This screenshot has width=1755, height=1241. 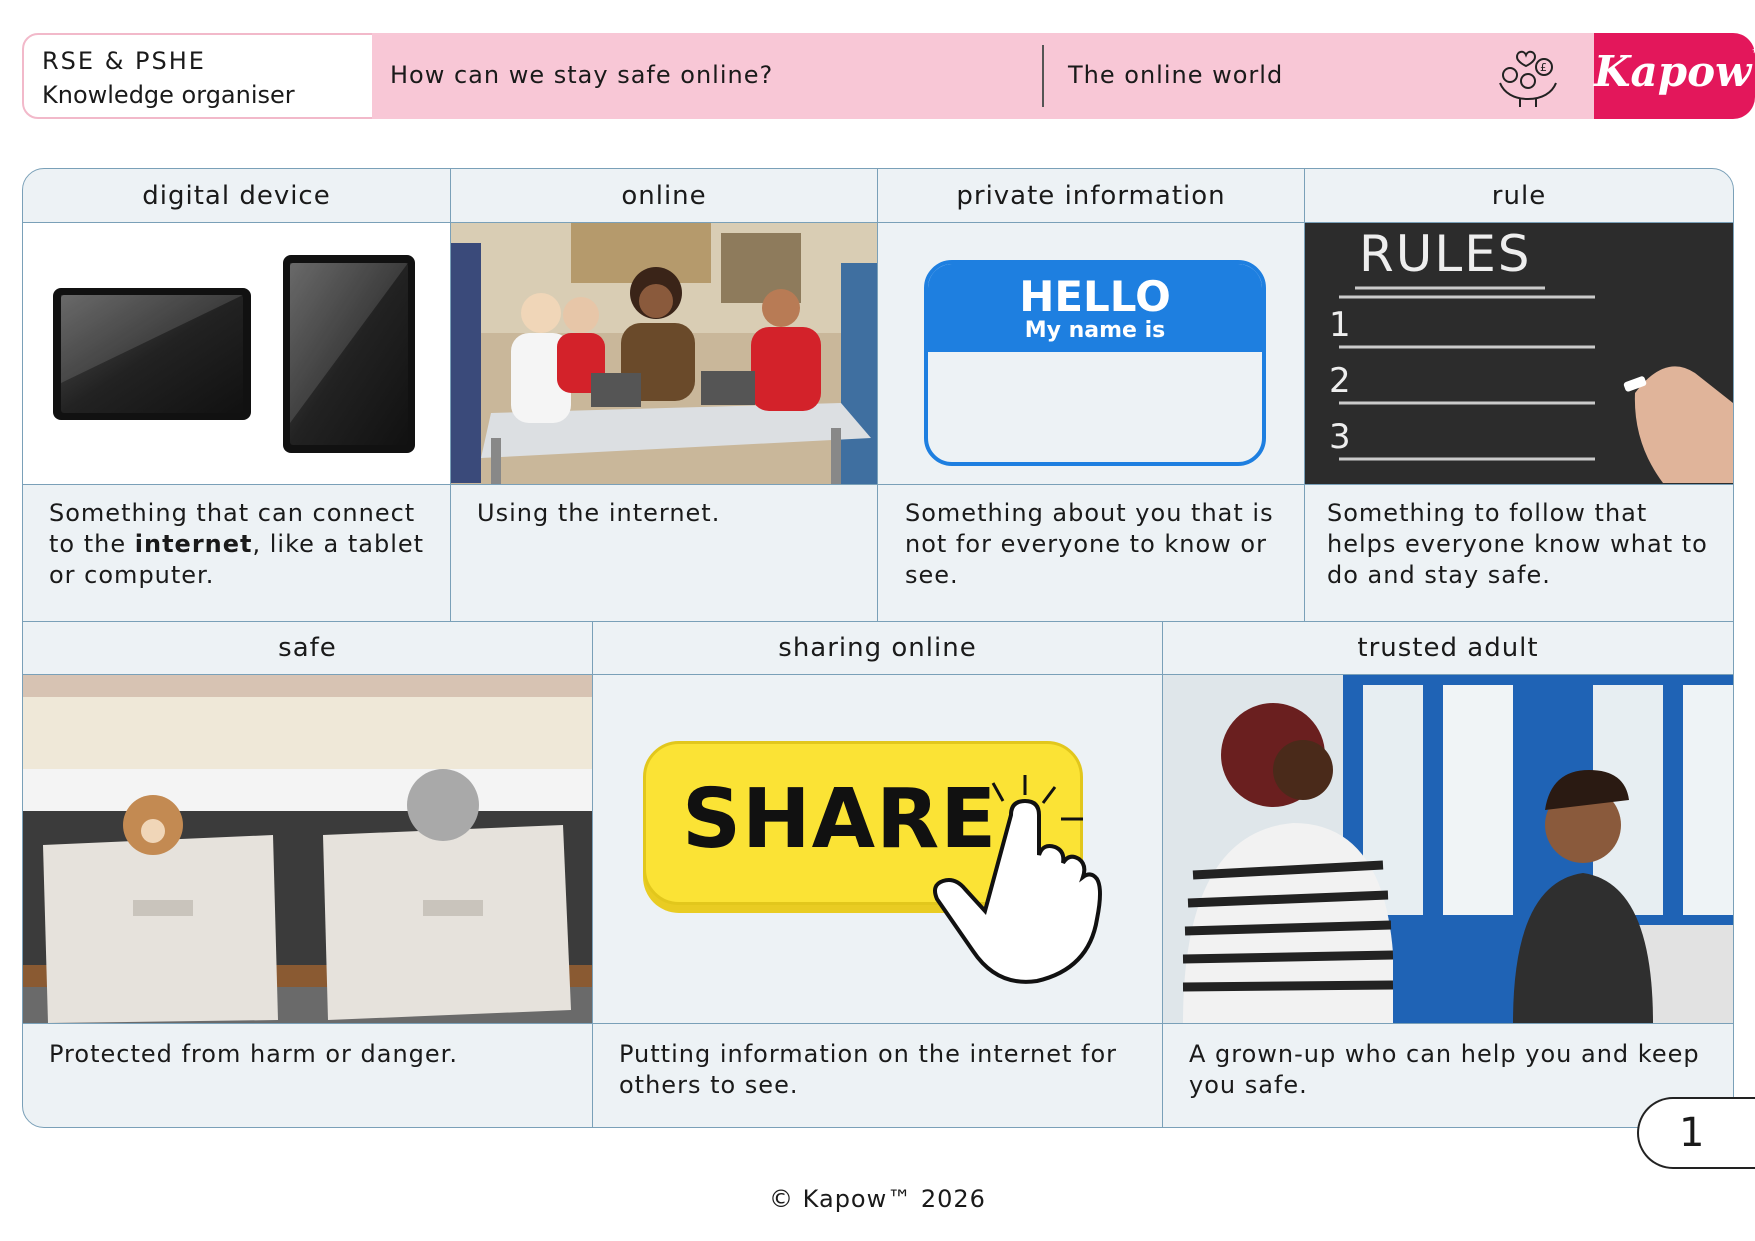 I want to click on pointer-hand-icon, so click(x=1017, y=879).